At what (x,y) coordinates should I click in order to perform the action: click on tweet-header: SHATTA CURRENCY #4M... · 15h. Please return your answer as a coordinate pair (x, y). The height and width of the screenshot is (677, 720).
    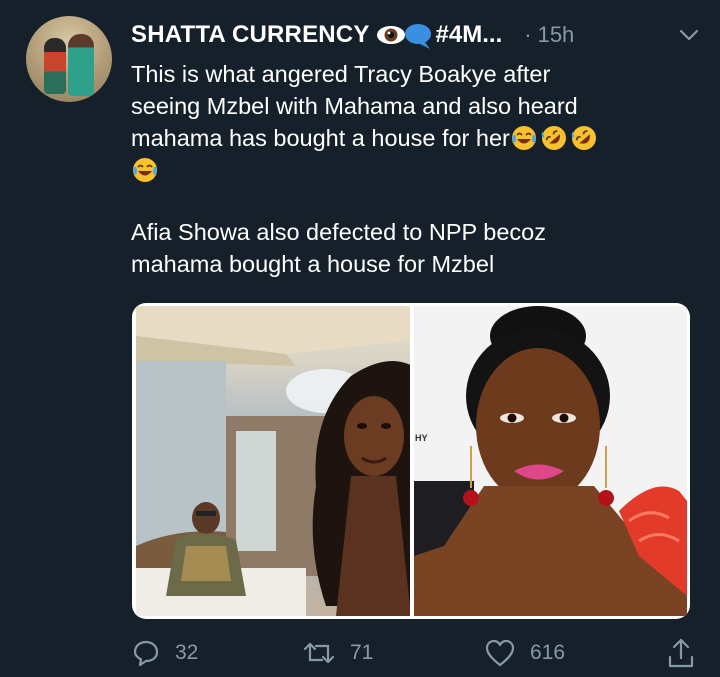
    Looking at the image, I should click on (416, 35).